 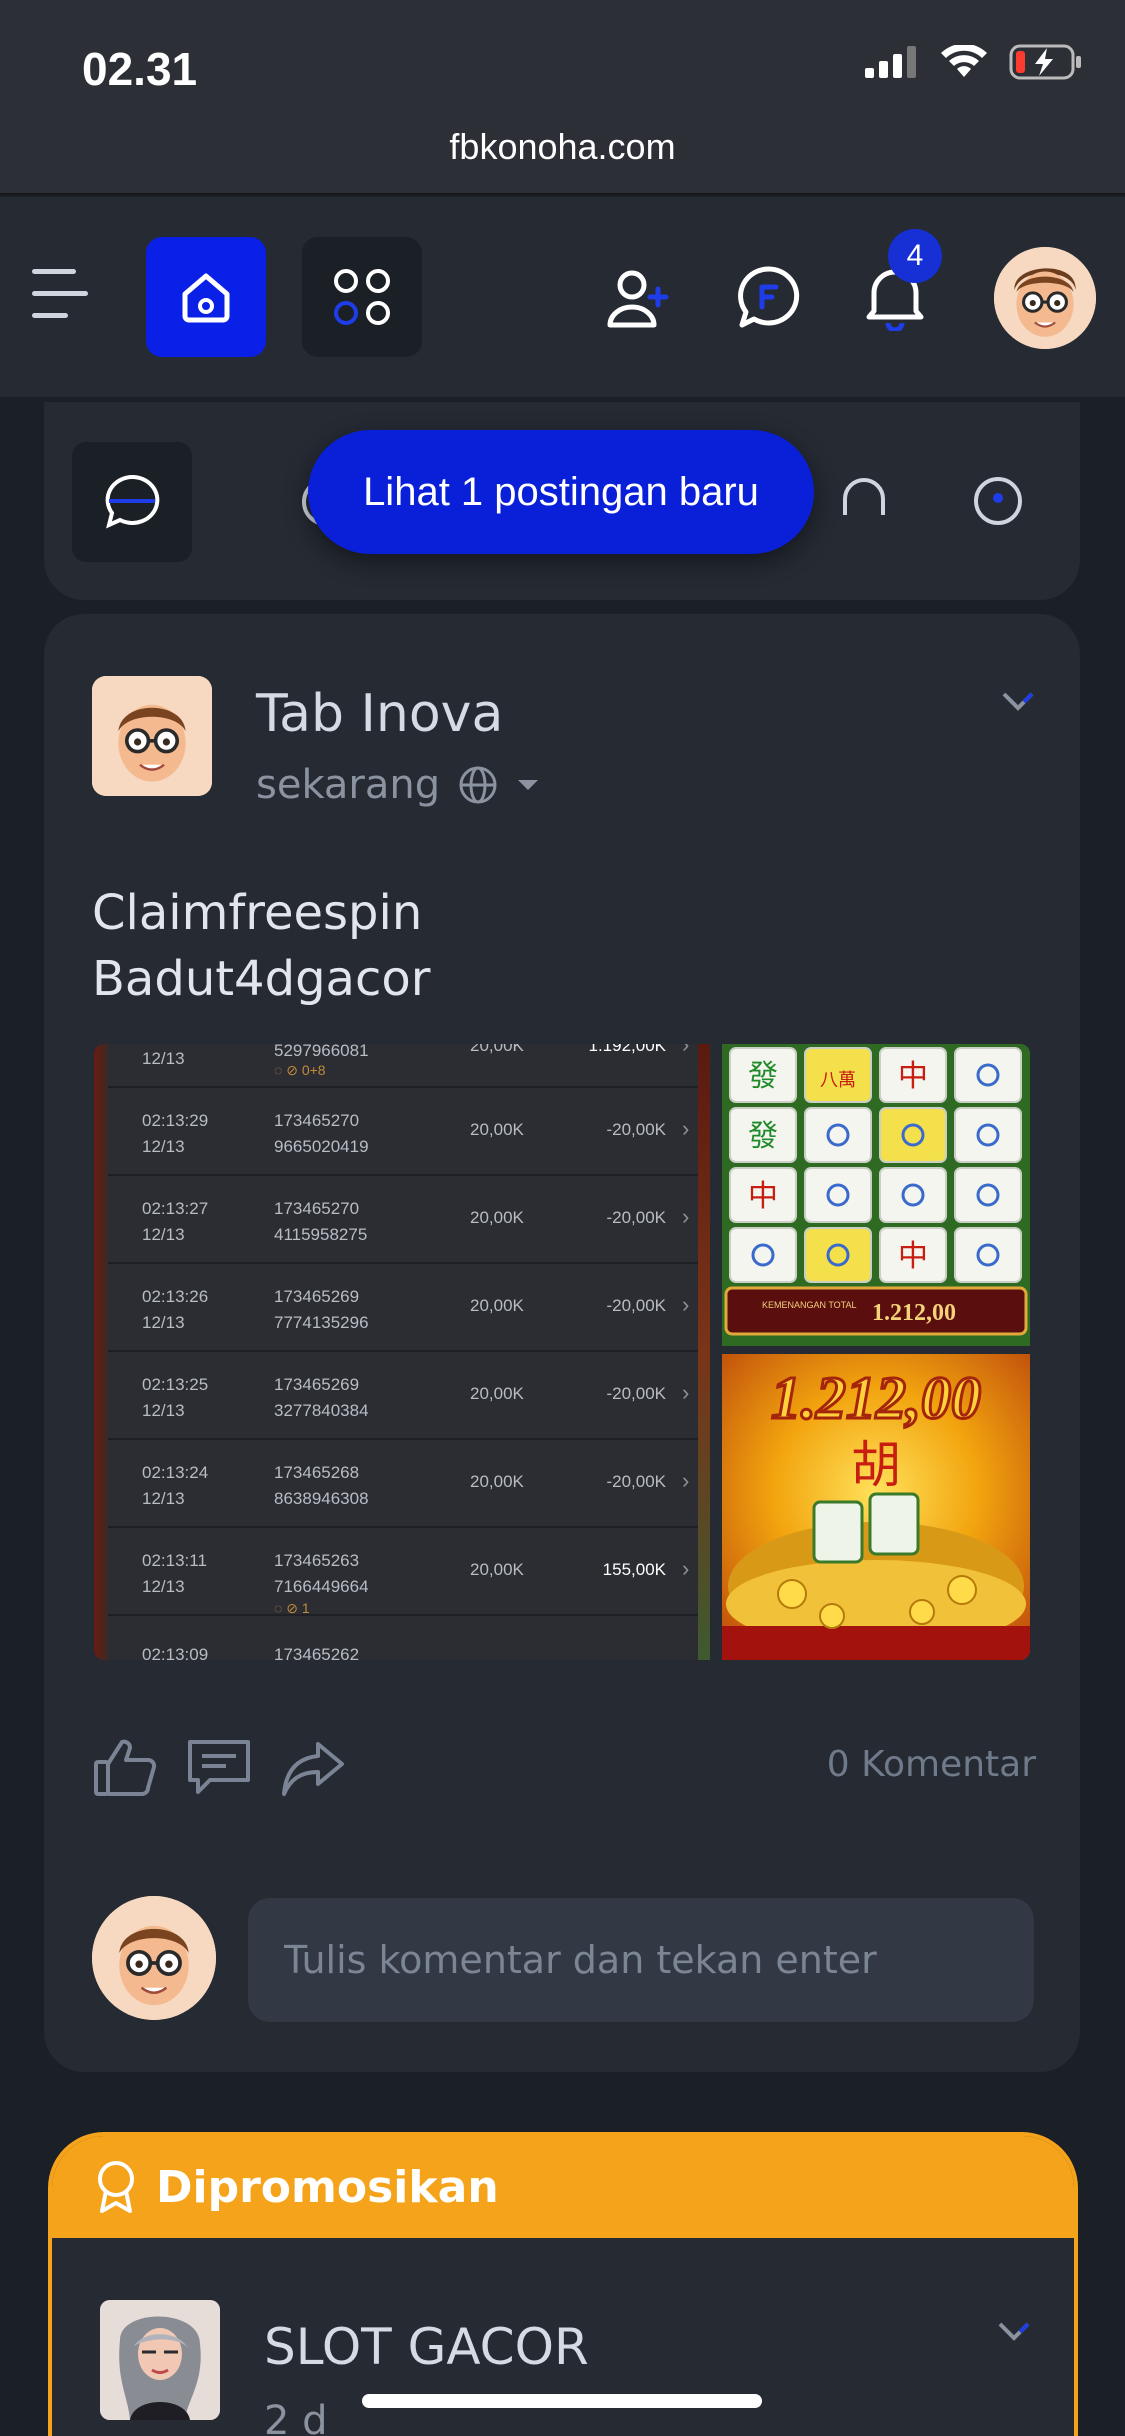 I want to click on messenger-icon, so click(x=769, y=297).